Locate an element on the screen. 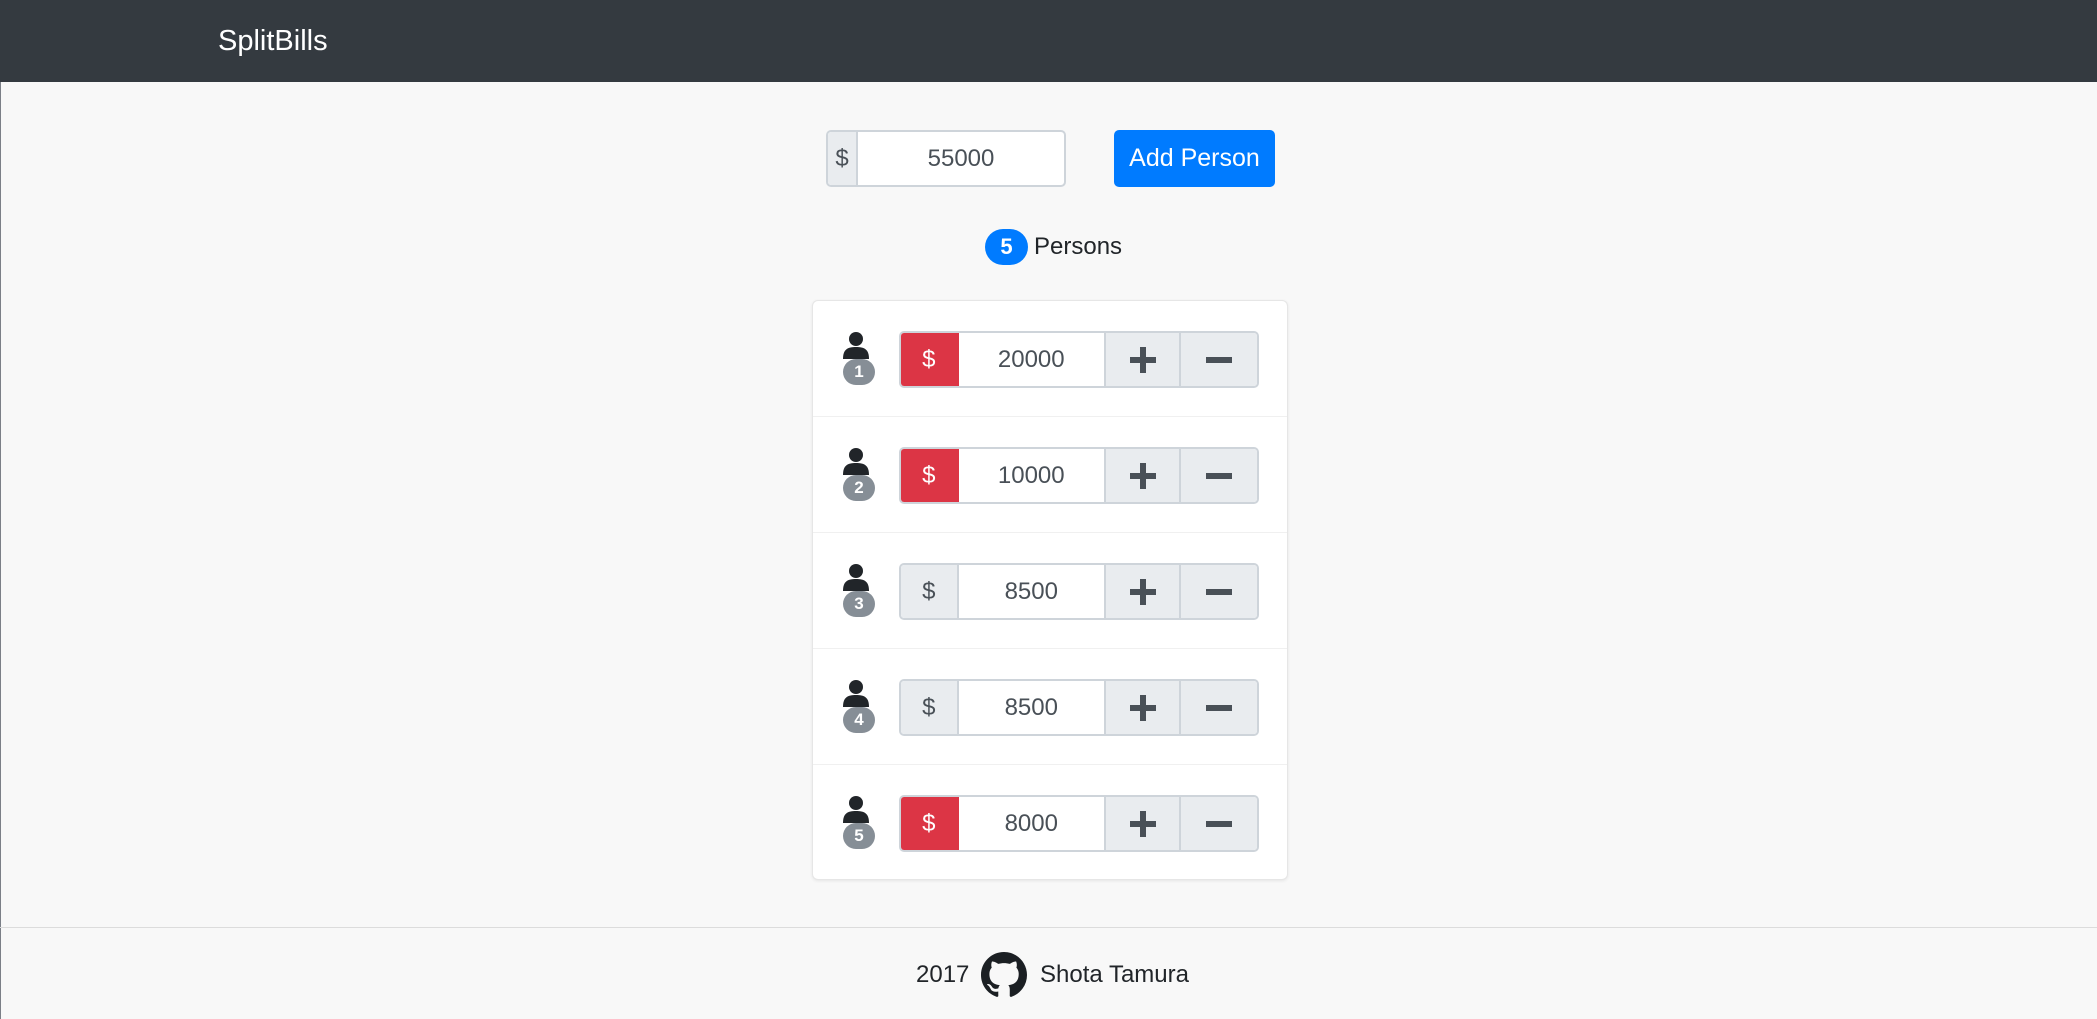 This screenshot has height=1019, width=2097. person-row: 2 $ 10000 is located at coordinates (1050, 475).